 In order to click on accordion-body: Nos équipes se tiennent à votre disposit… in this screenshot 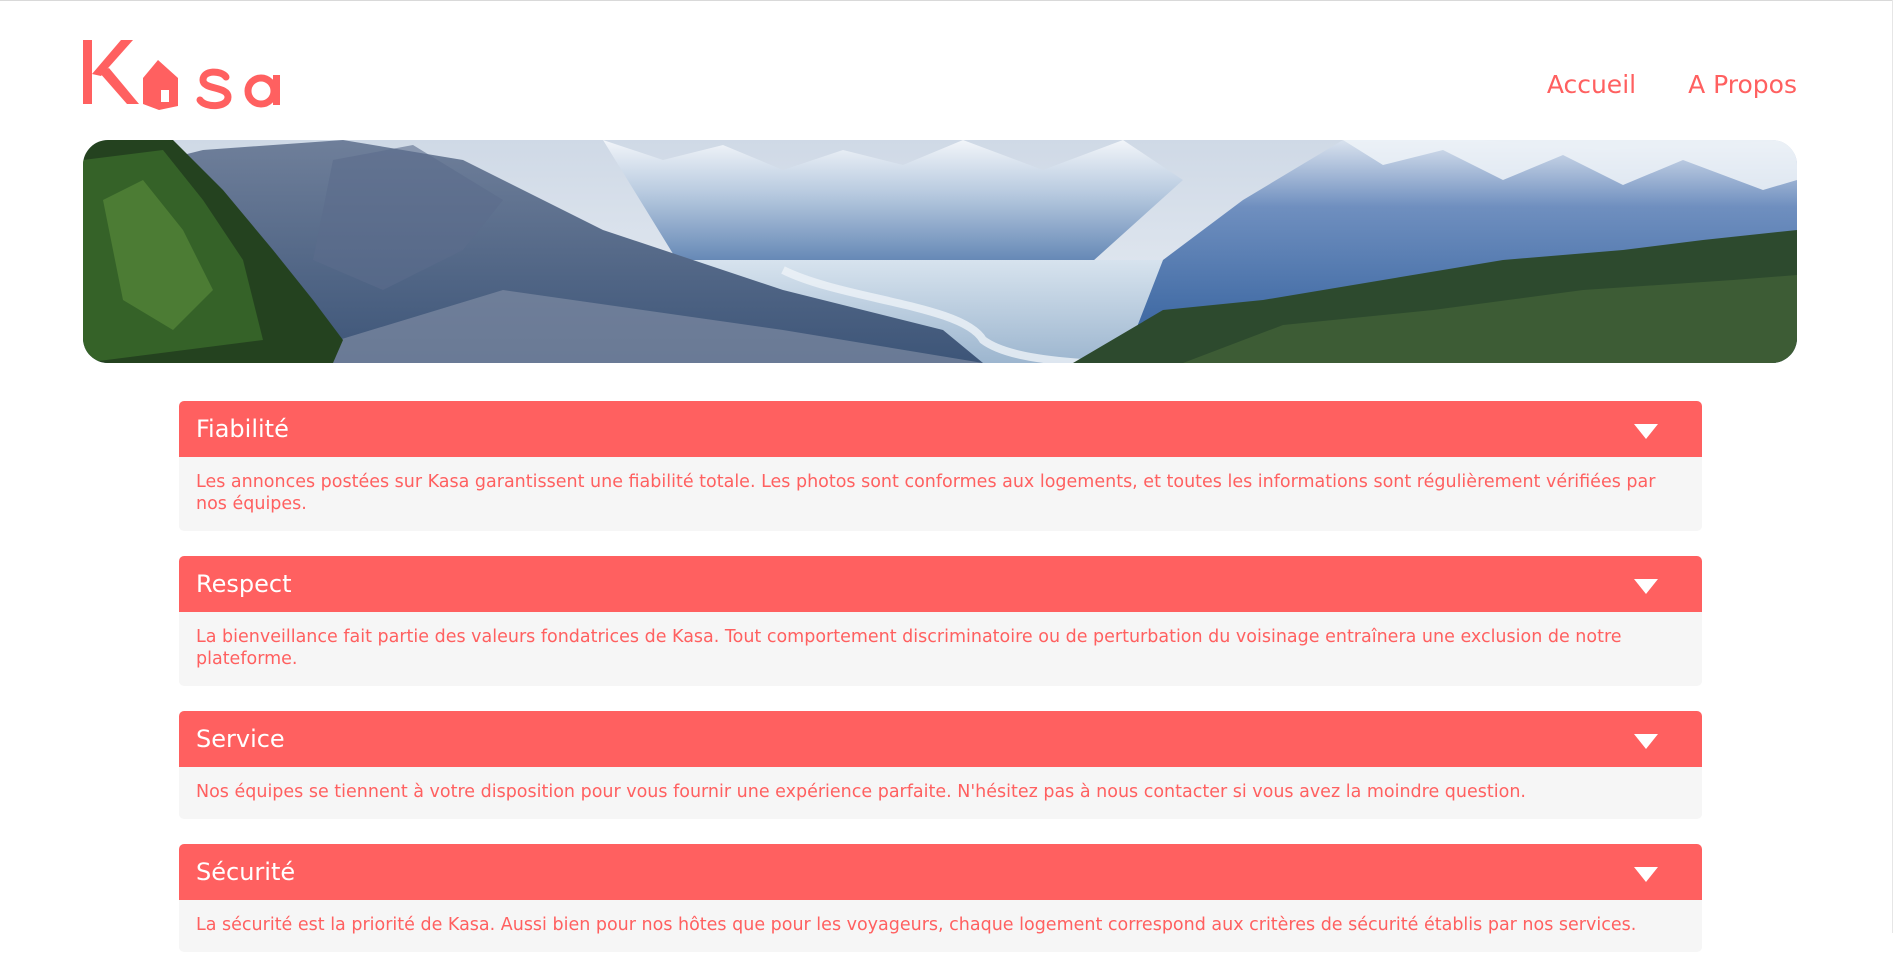, I will do `click(940, 793)`.